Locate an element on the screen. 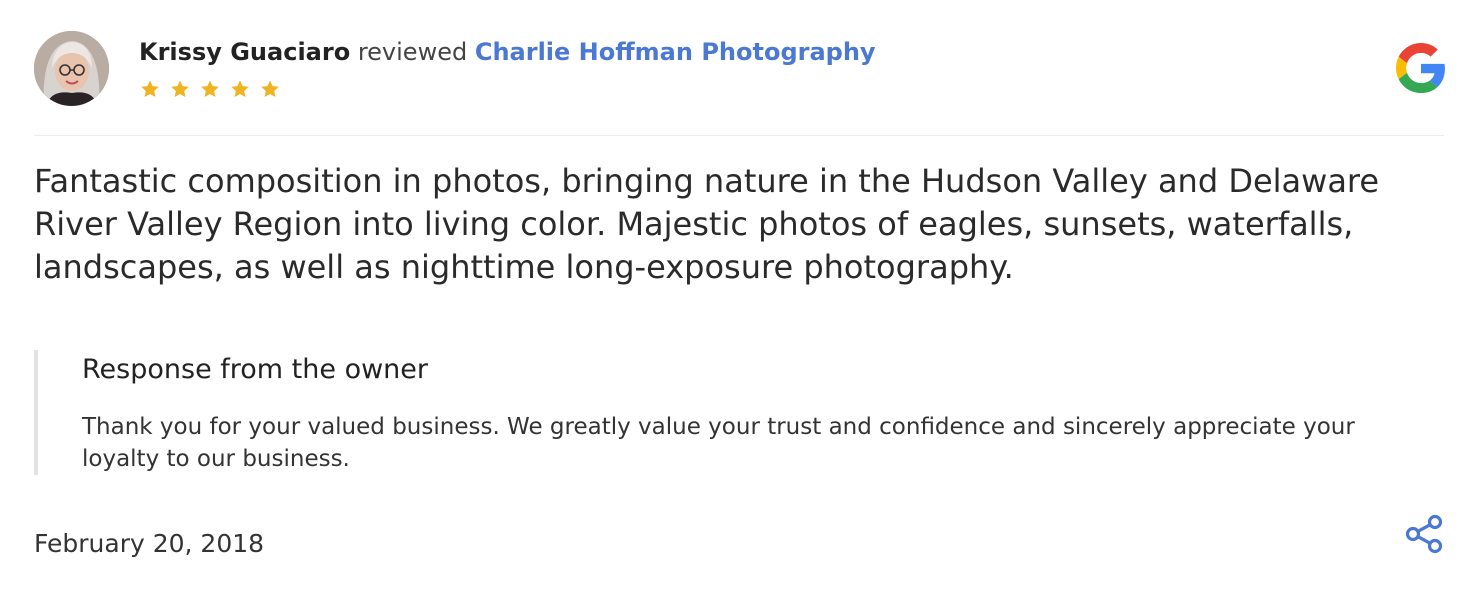 The width and height of the screenshot is (1478, 592). google-logo-icon is located at coordinates (1421, 68).